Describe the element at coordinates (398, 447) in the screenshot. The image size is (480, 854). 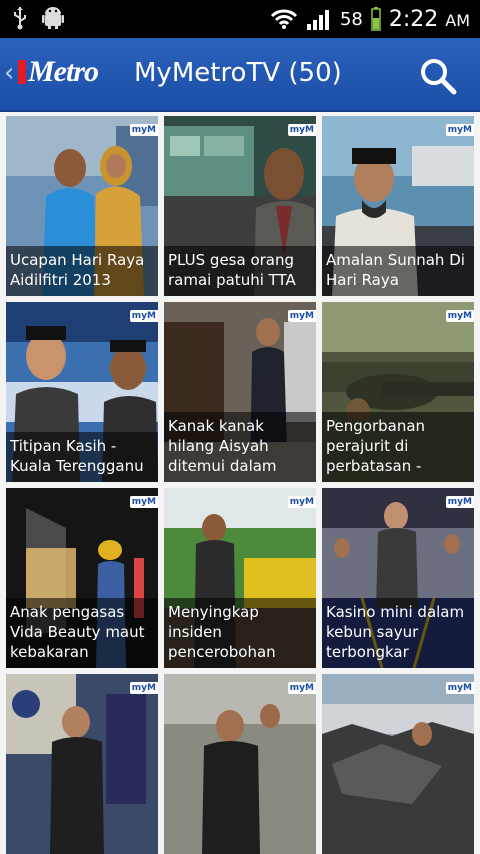
I see `video-caption: Pengorbanan perajurit di perbatasan -` at that location.